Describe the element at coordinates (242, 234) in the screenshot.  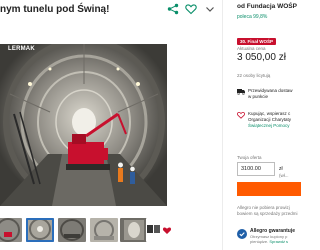
I see `shield-check-icon` at that location.